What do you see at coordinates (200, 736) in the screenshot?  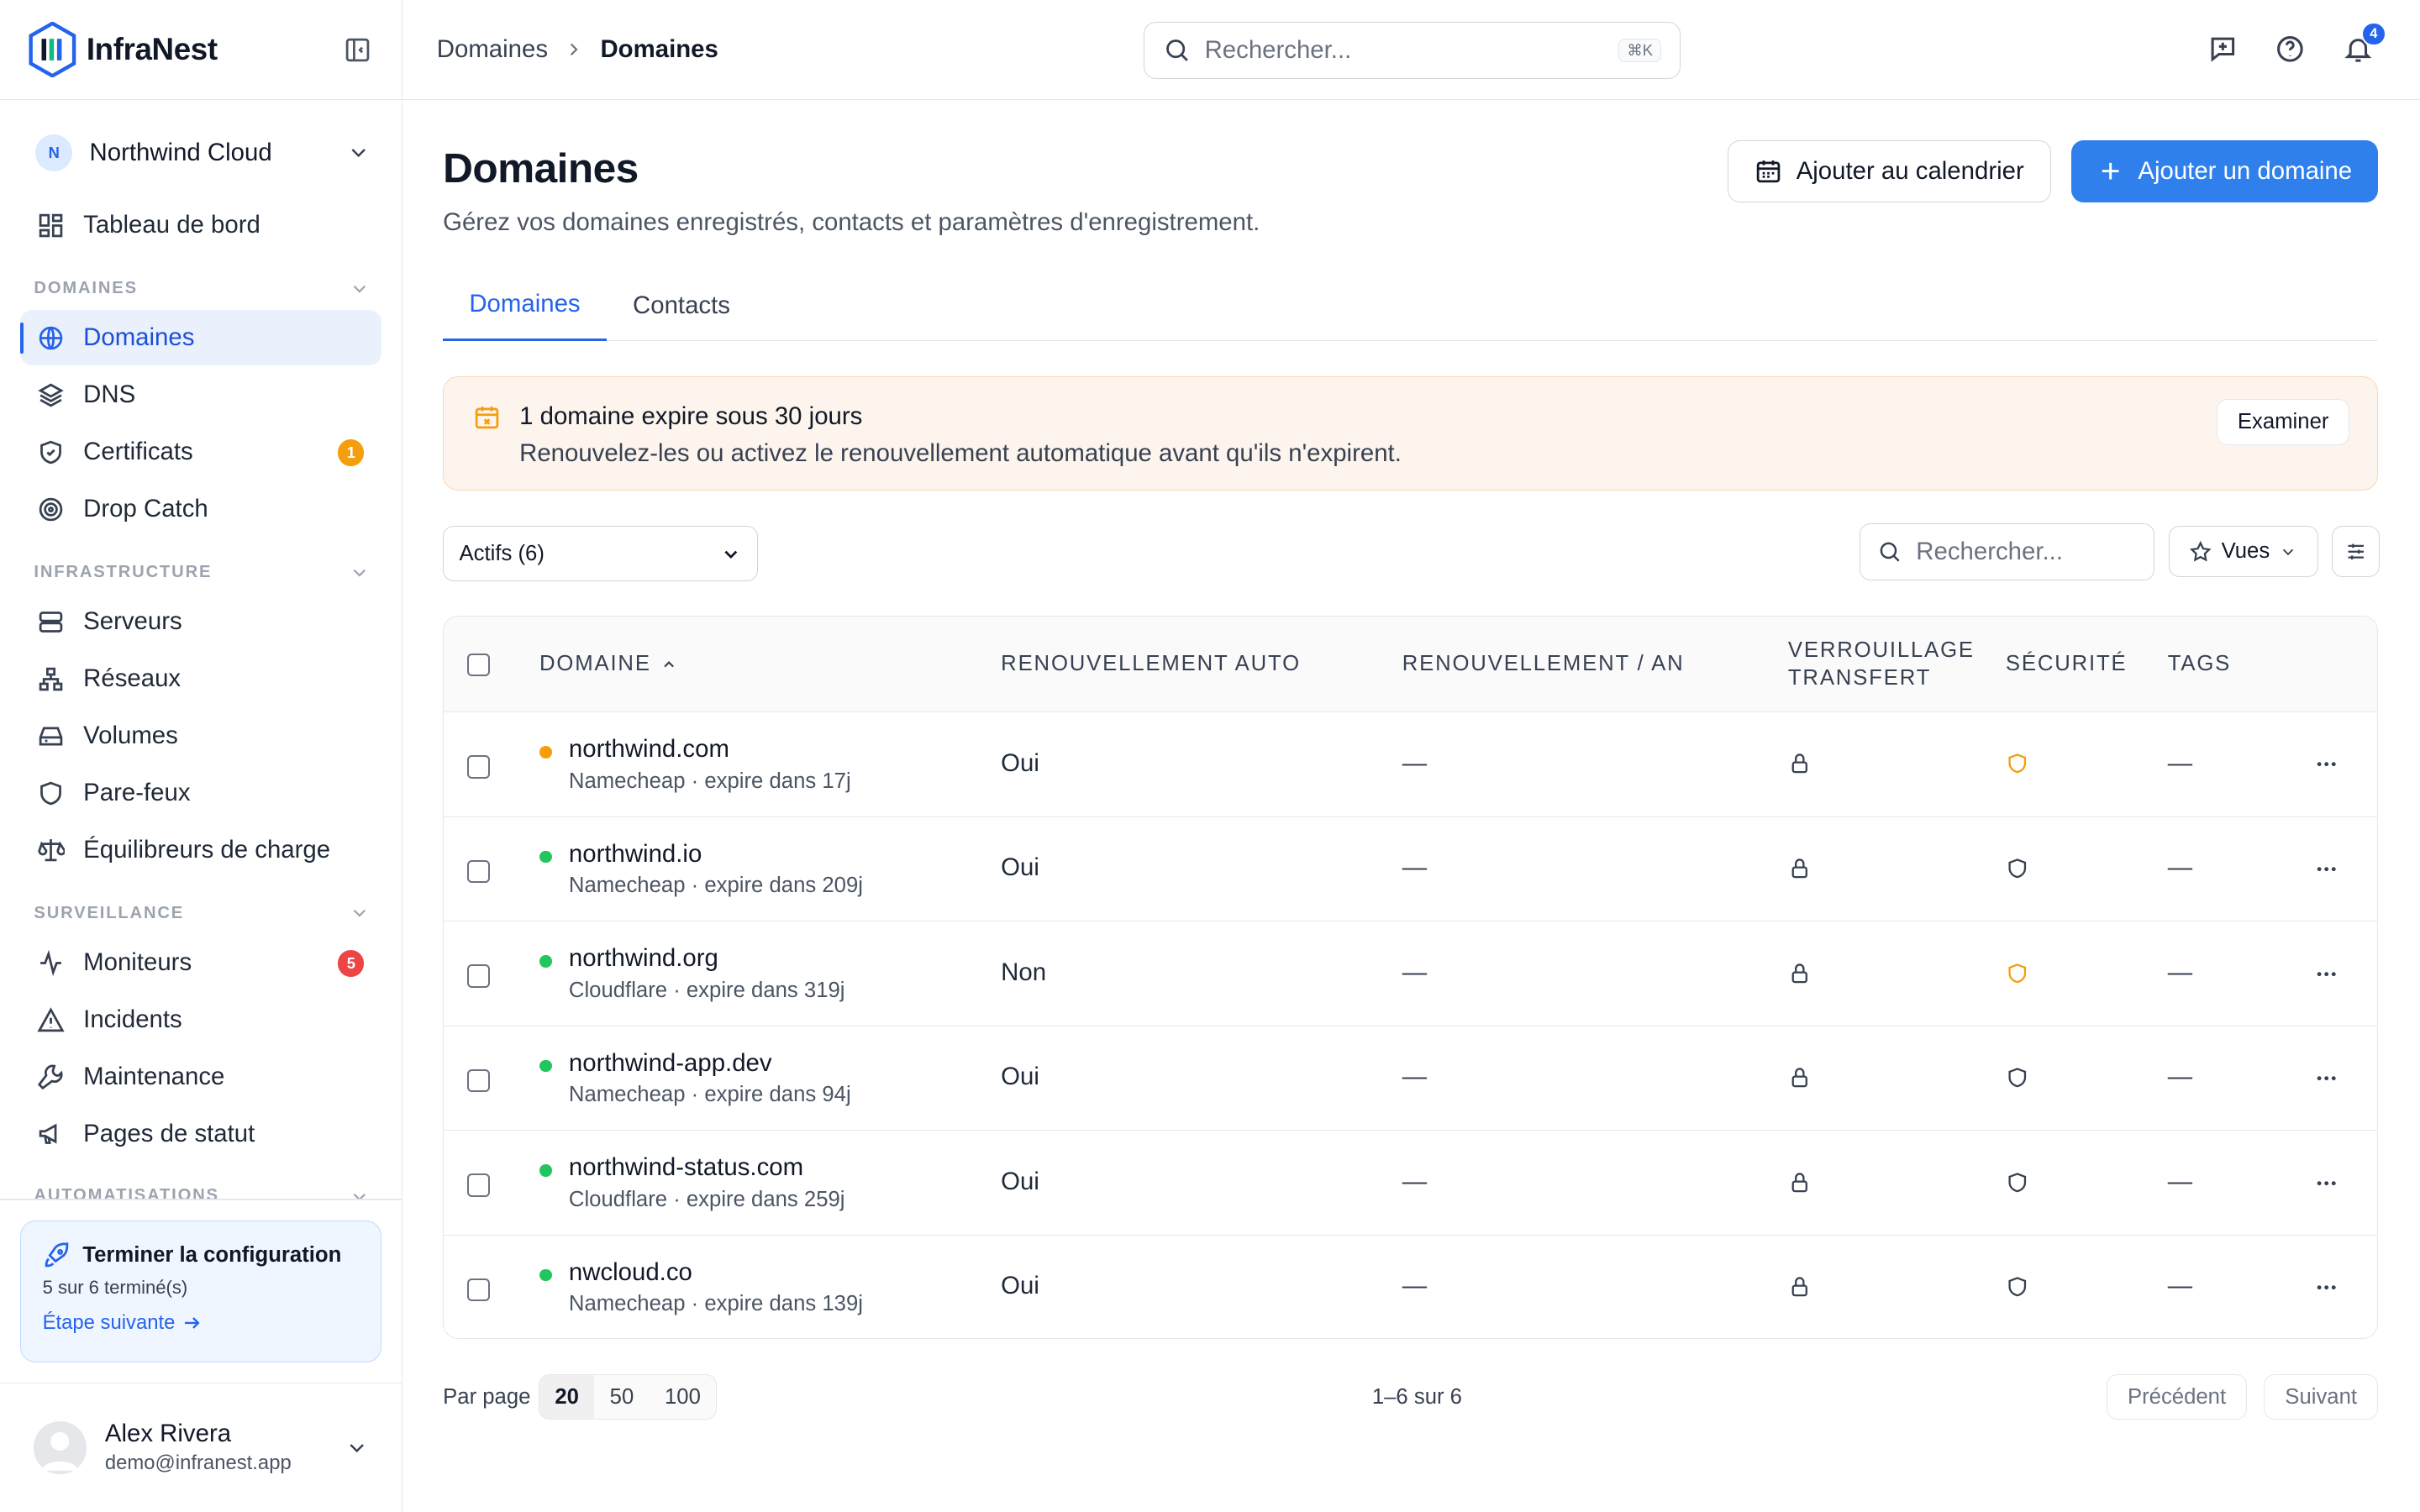 I see `sidebar-item-volumes: Volumes` at bounding box center [200, 736].